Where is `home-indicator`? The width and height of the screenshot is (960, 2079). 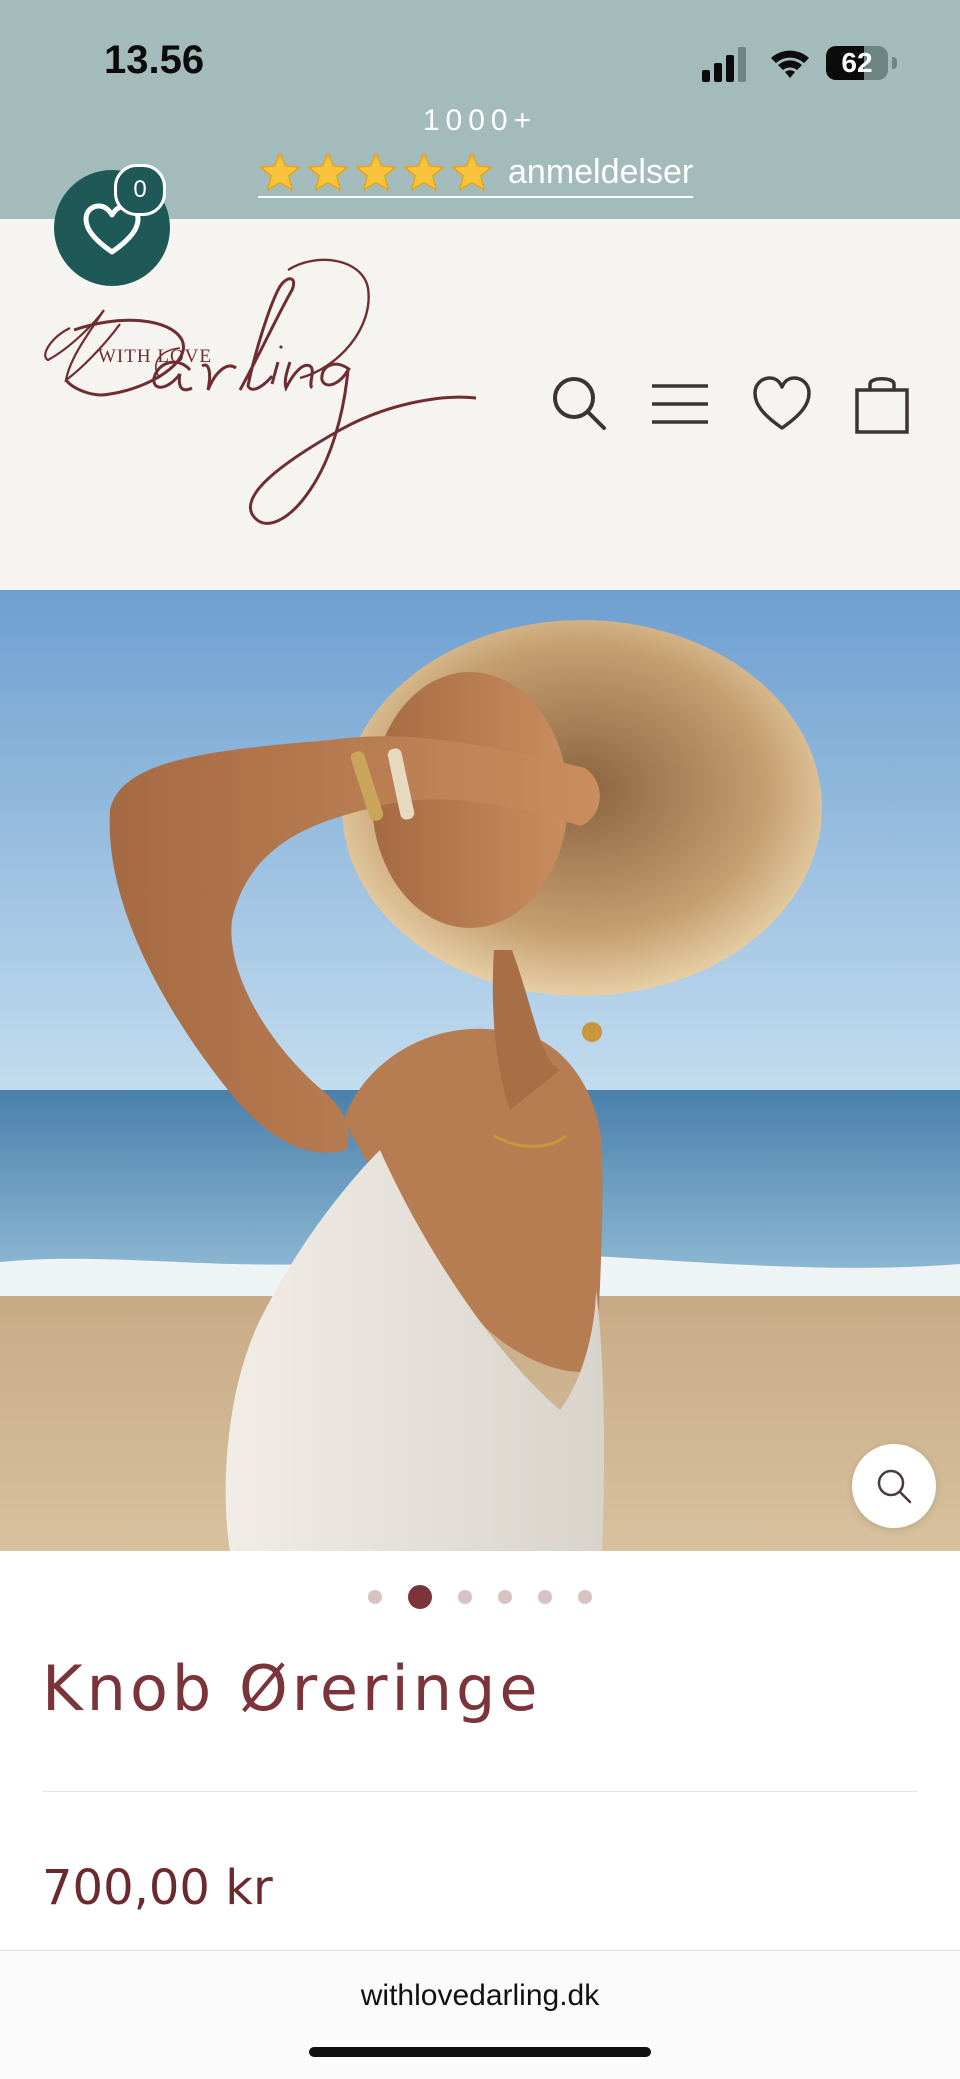
home-indicator is located at coordinates (480, 2052).